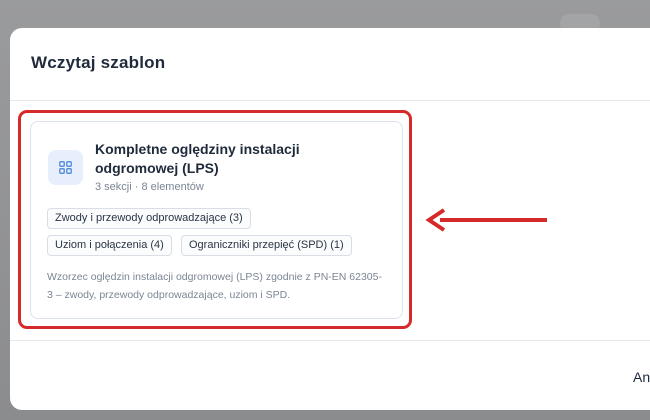 The width and height of the screenshot is (650, 420). Describe the element at coordinates (486, 220) in the screenshot. I see `annotation-arrow-icon` at that location.